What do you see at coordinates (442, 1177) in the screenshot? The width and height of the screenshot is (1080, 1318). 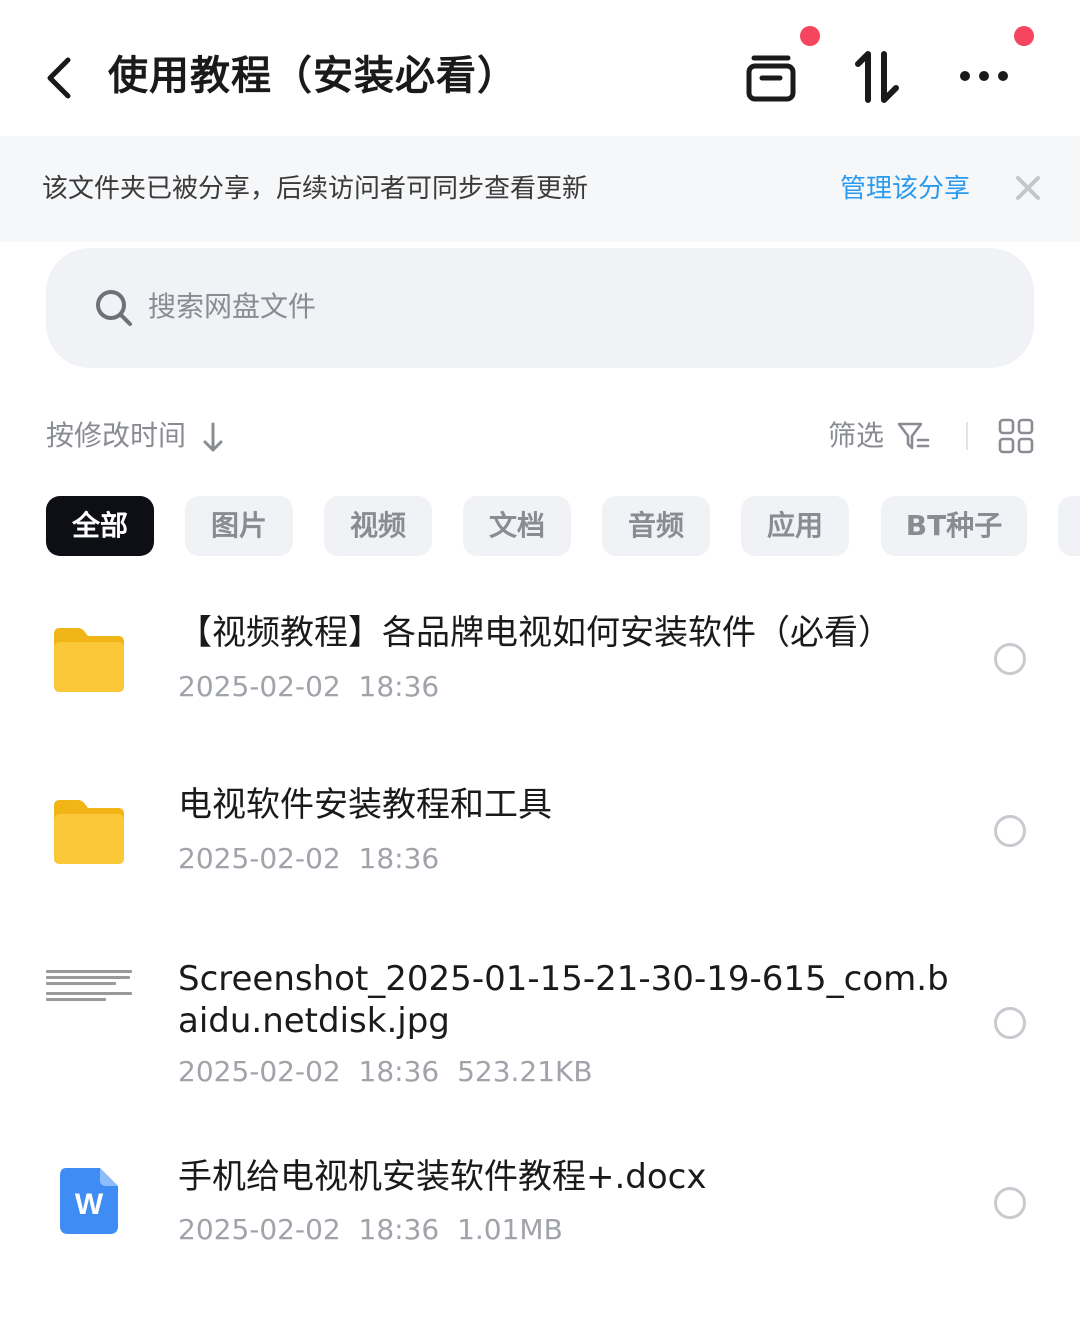 I see `file-name: 手机给电视机安装软件教程+.docx` at bounding box center [442, 1177].